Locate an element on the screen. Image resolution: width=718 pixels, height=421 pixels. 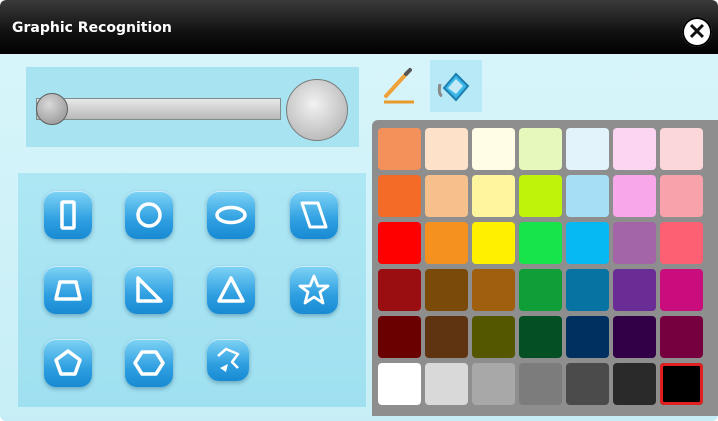
star-icon is located at coordinates (314, 289).